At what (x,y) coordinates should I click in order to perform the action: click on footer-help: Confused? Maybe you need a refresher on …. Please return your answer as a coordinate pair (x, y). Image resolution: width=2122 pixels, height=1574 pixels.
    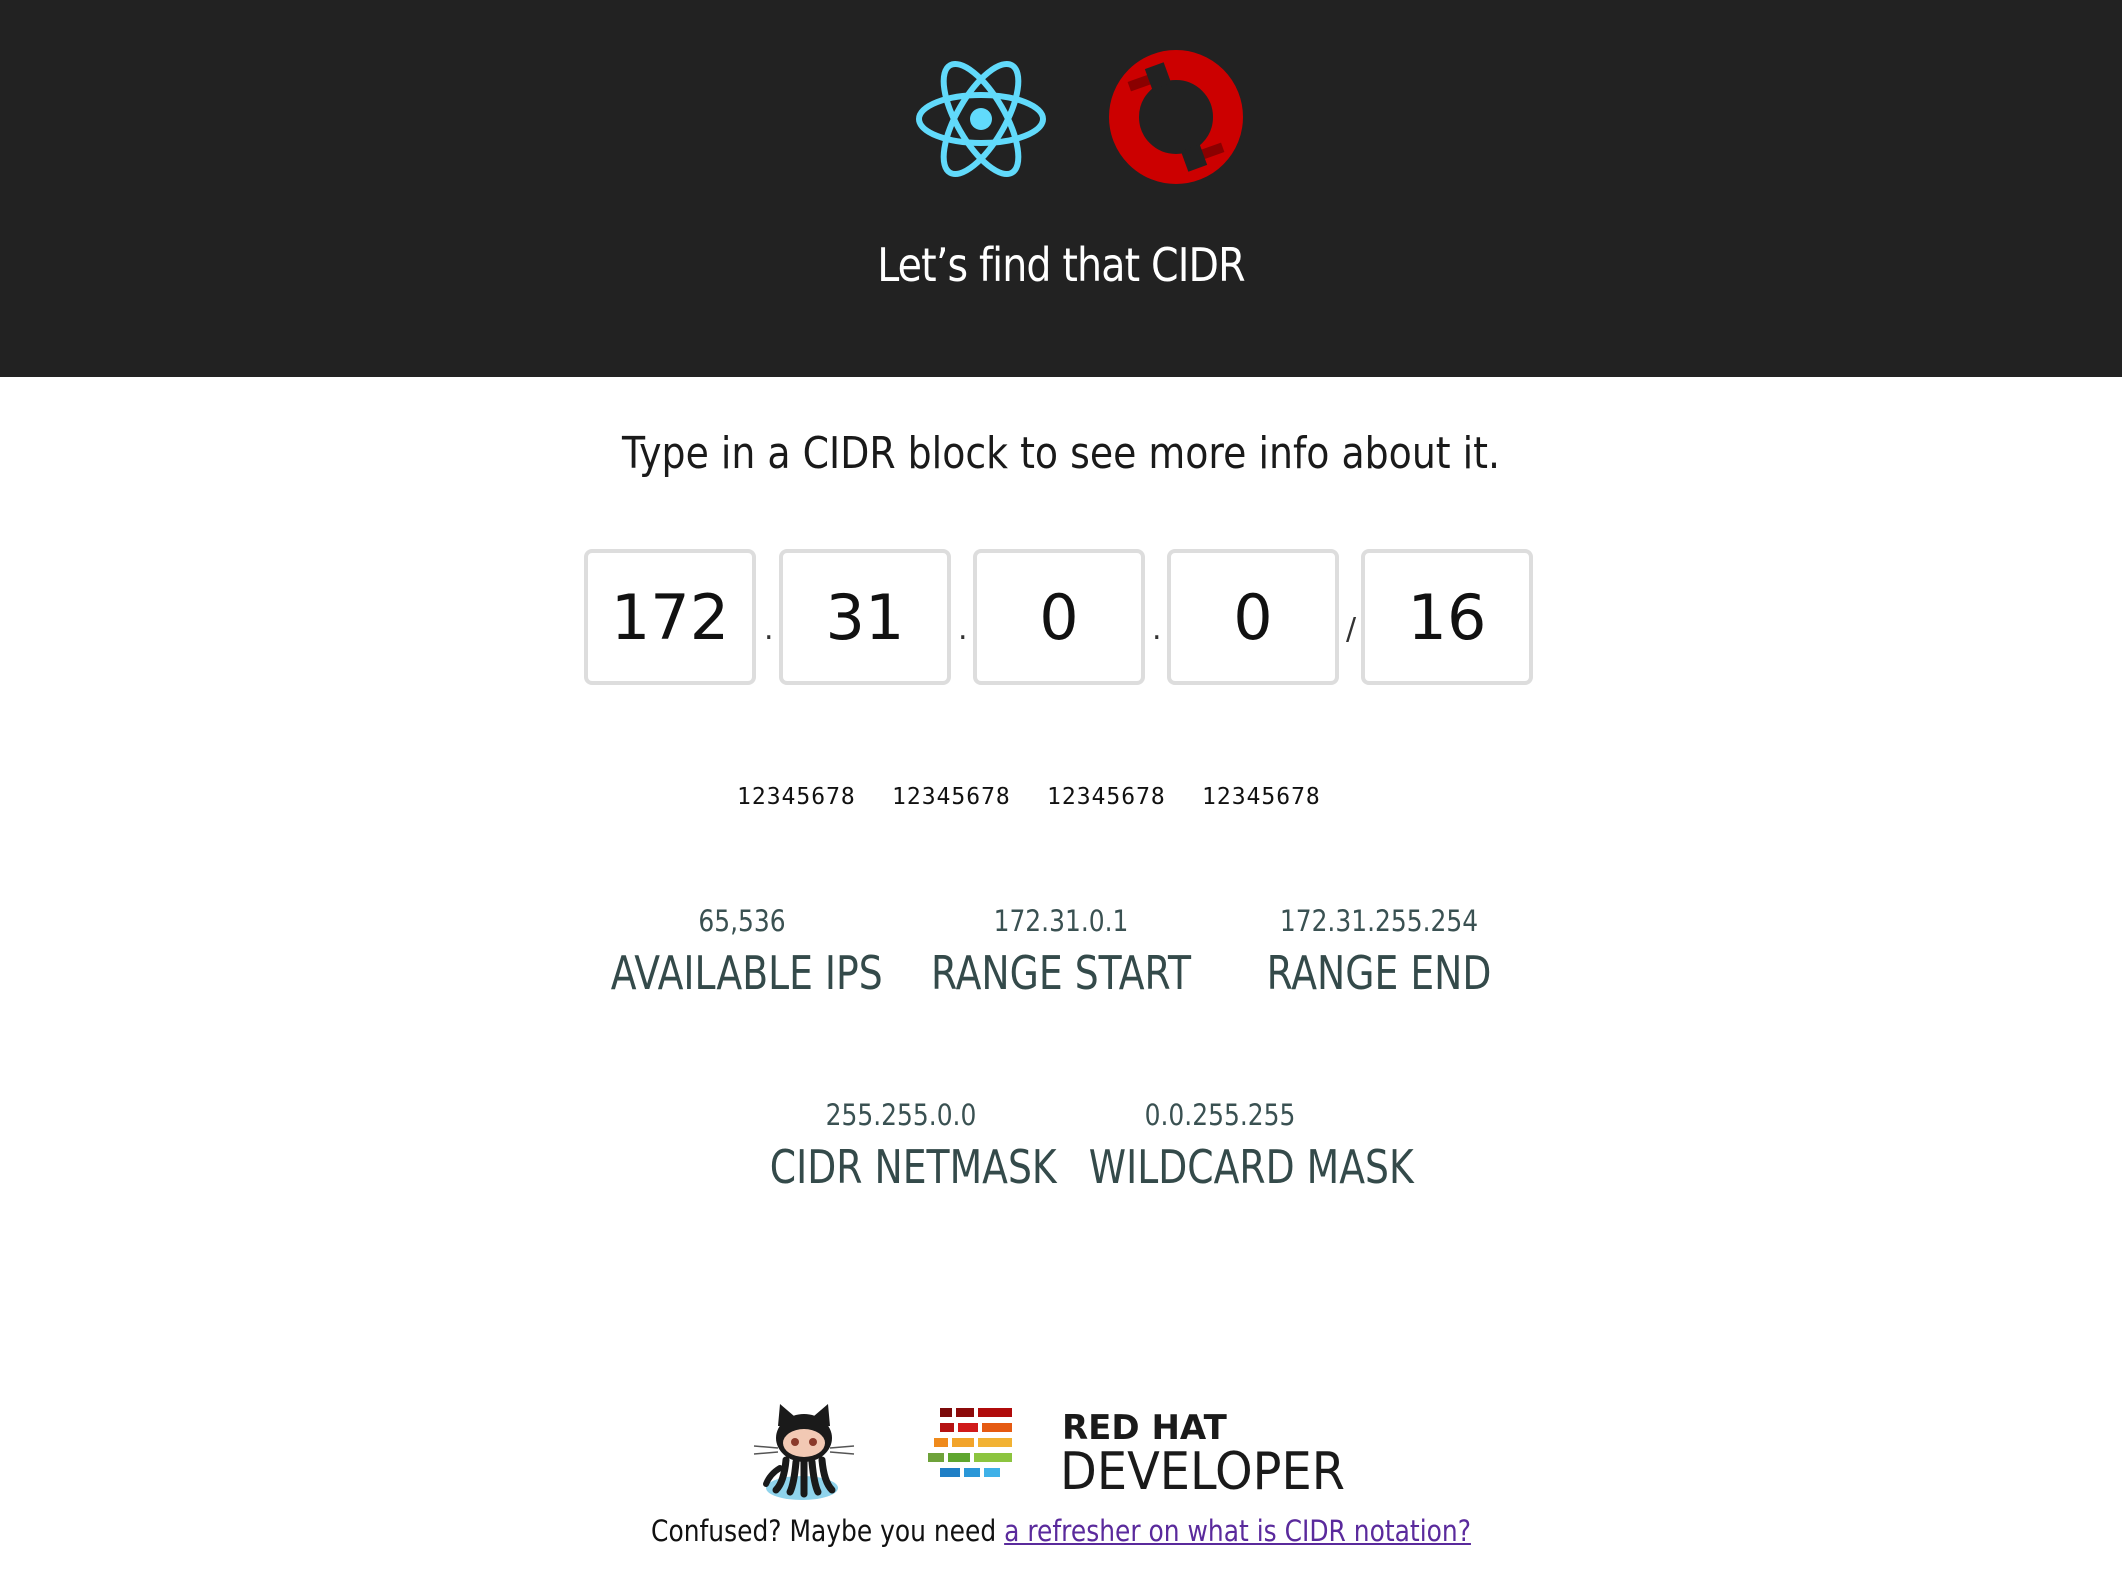
    Looking at the image, I should click on (1061, 1531).